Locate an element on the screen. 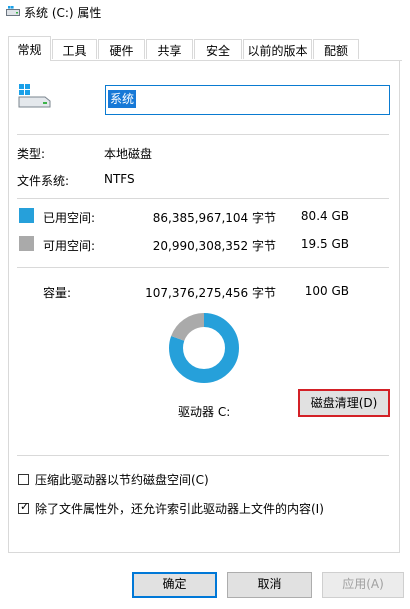 The height and width of the screenshot is (609, 410). check-icon: ✓ is located at coordinates (25, 506).